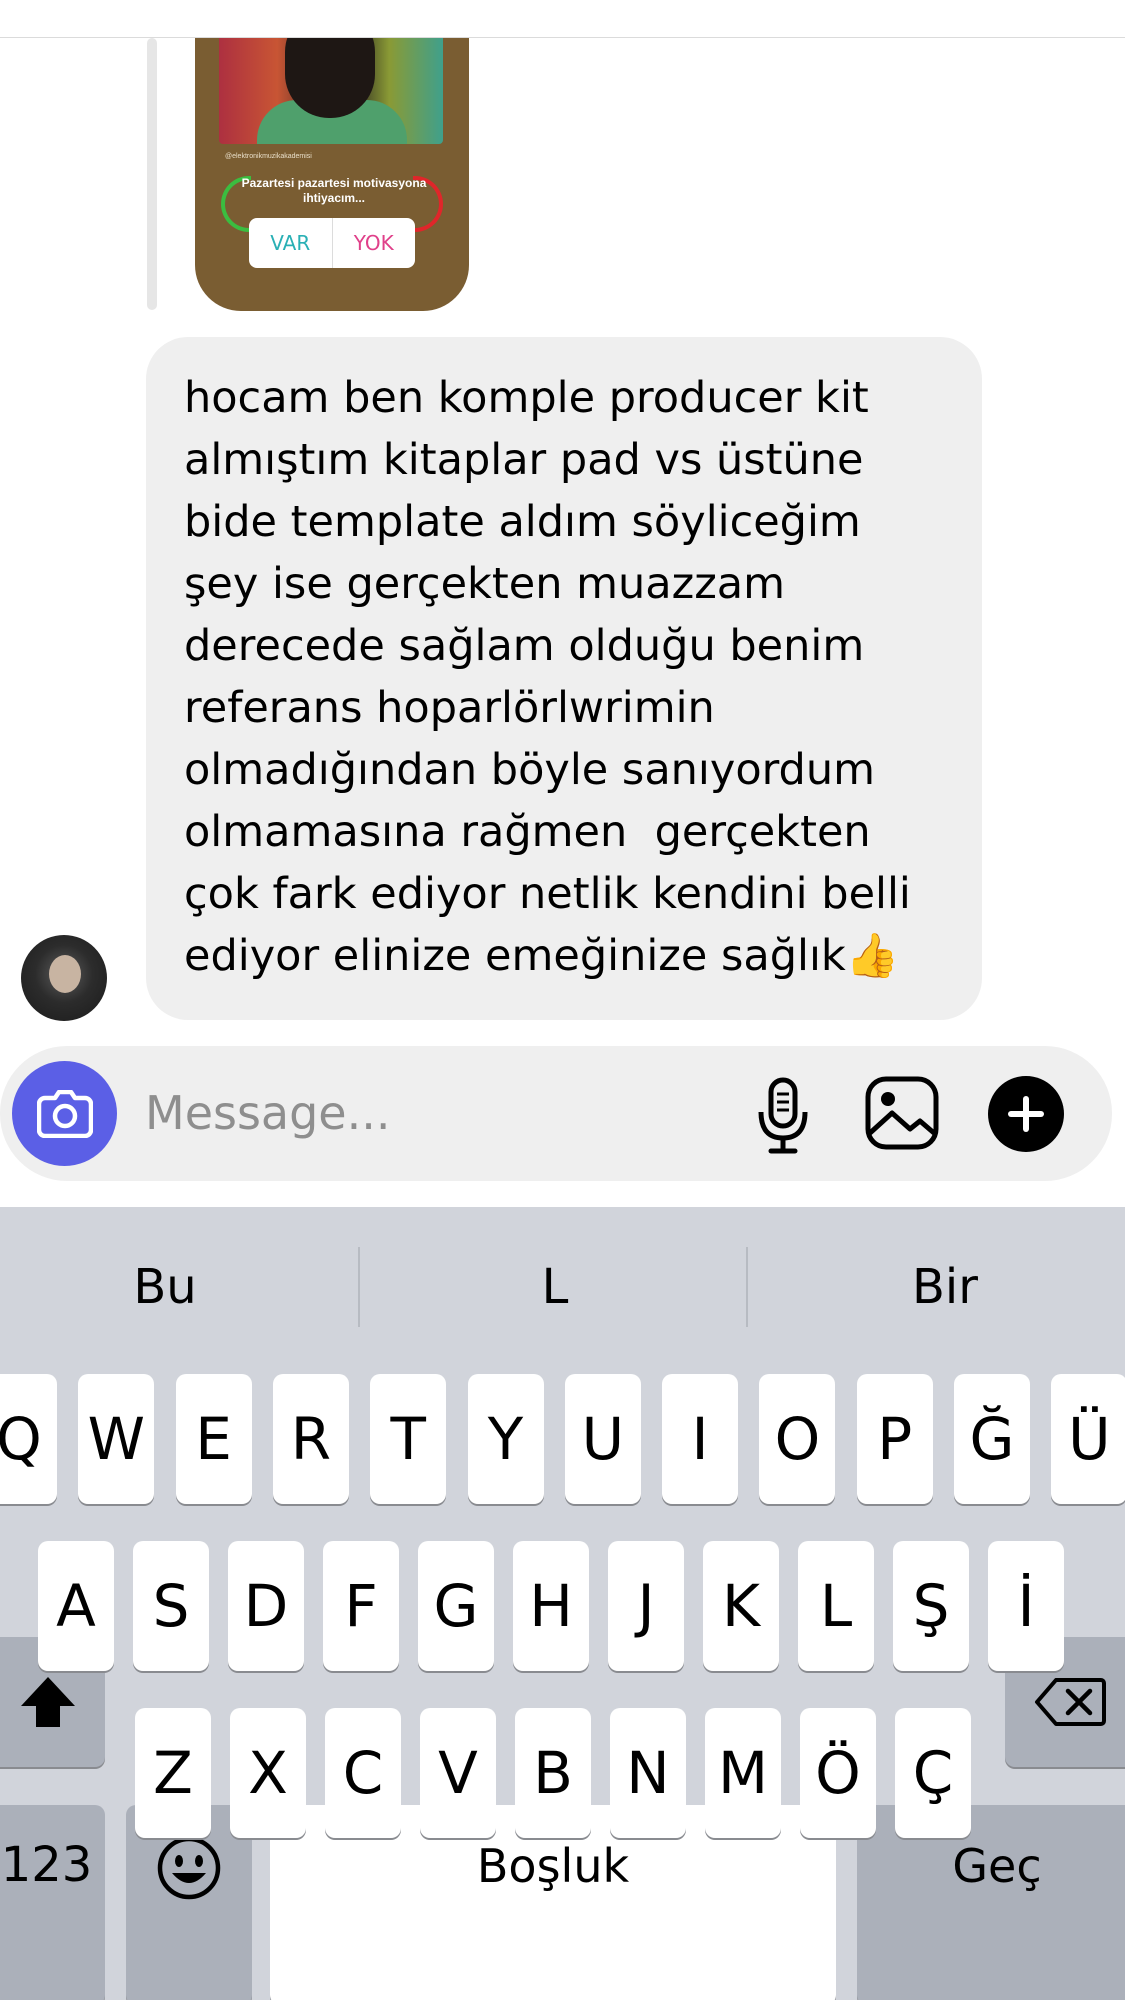 This screenshot has height=2000, width=1125. I want to click on key-ü: Ü, so click(1088, 1439).